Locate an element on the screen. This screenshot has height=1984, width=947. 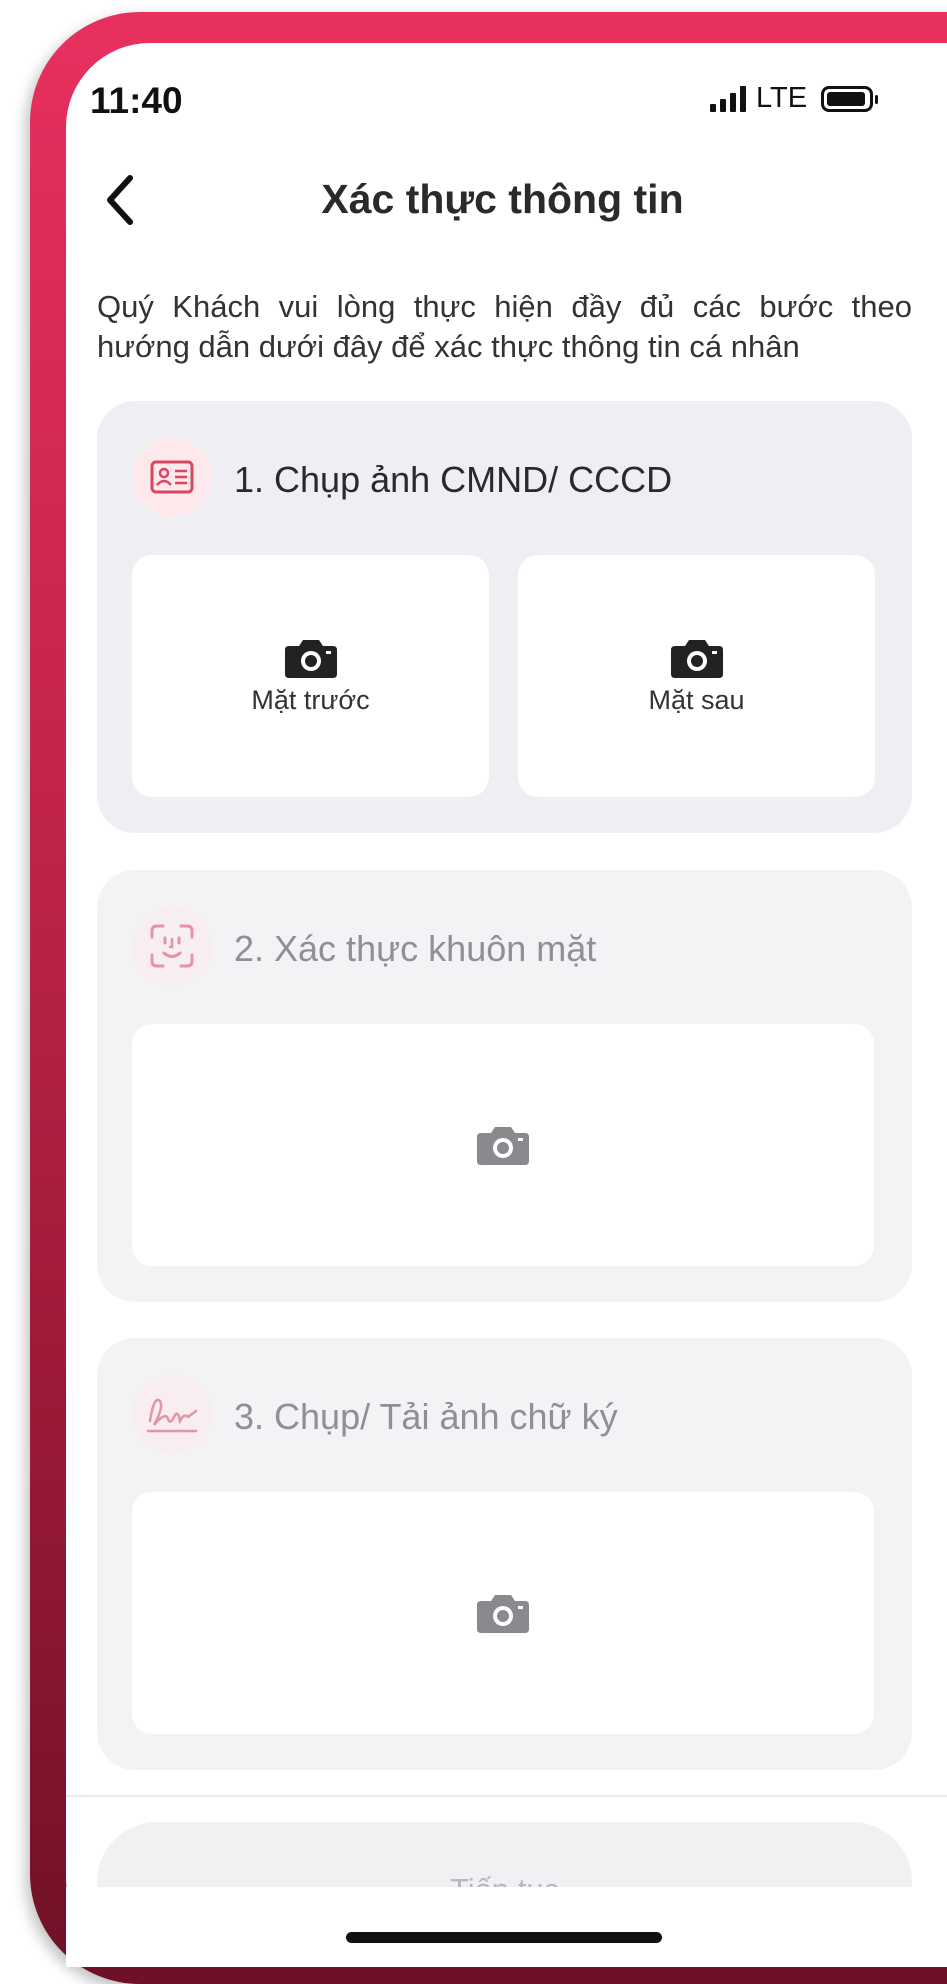
footer-band is located at coordinates (506, 1927).